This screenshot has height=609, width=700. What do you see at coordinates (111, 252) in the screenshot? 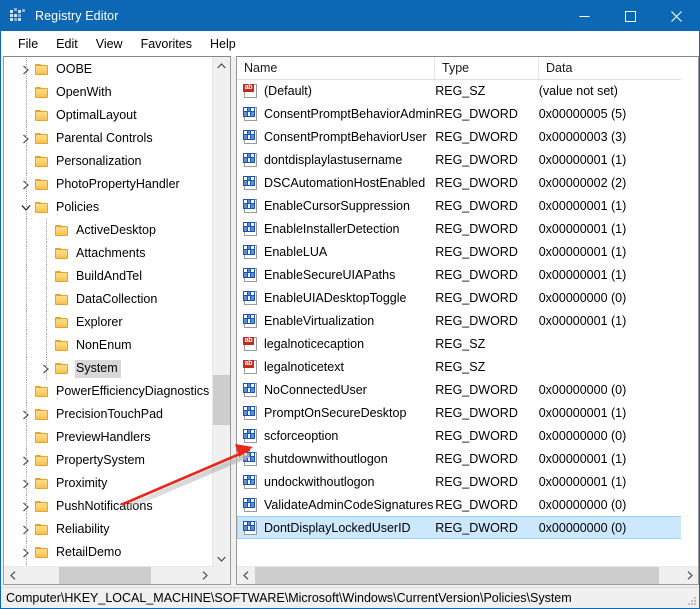
I see `tree-item-label: Attachments` at bounding box center [111, 252].